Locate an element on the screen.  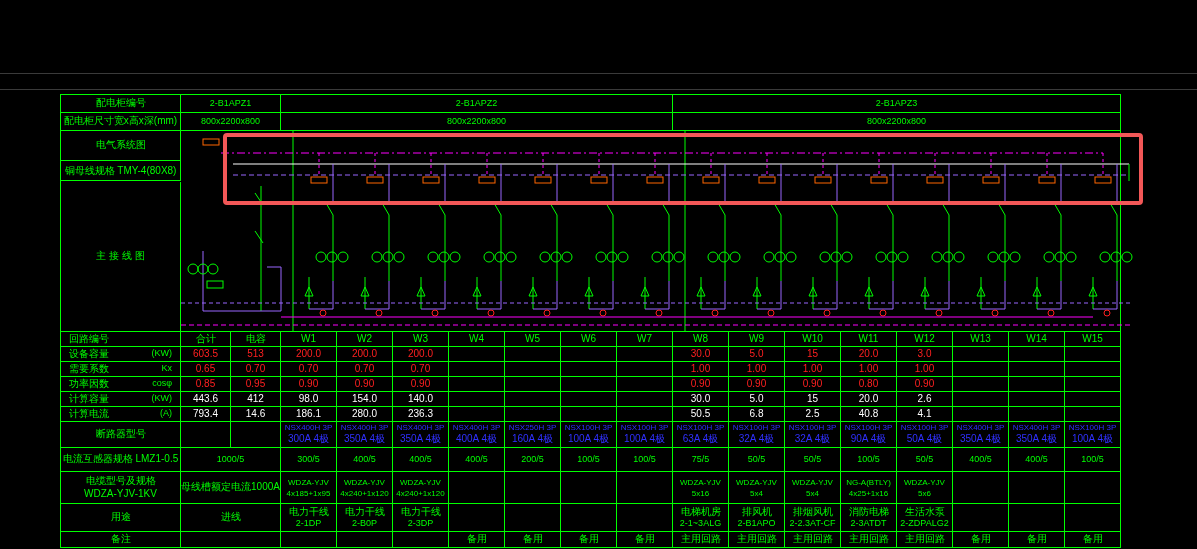
table-cell: 合计 is located at coordinates (206, 339).